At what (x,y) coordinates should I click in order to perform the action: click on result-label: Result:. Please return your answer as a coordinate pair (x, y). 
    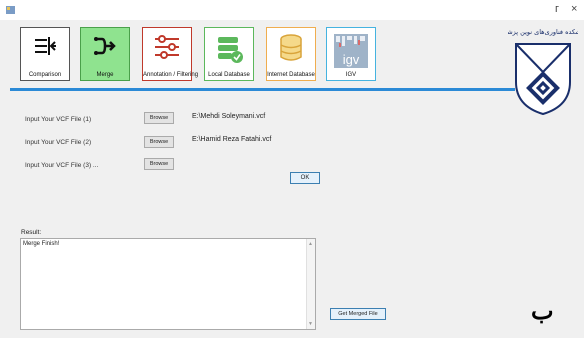
    Looking at the image, I should click on (31, 232).